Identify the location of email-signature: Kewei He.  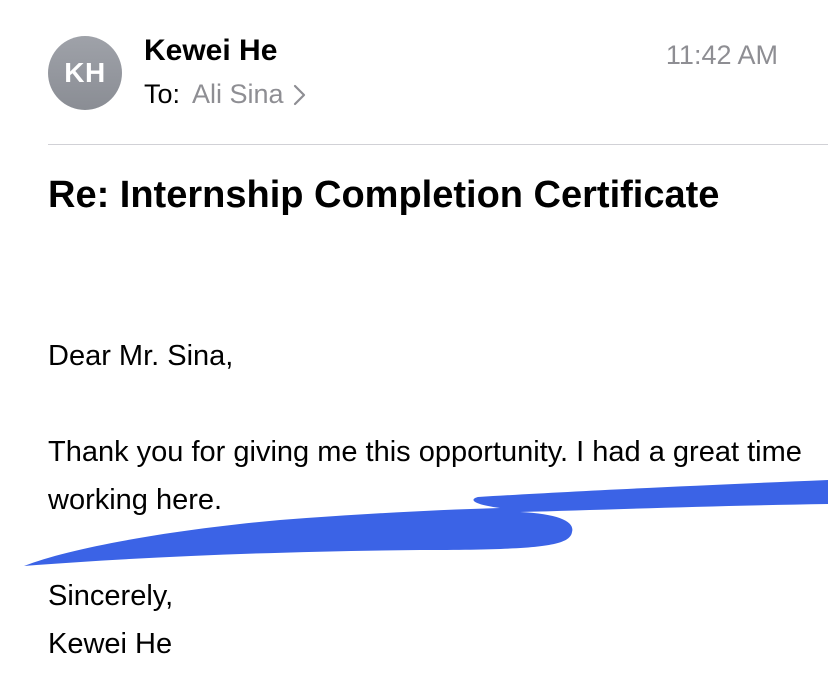
(110, 644).